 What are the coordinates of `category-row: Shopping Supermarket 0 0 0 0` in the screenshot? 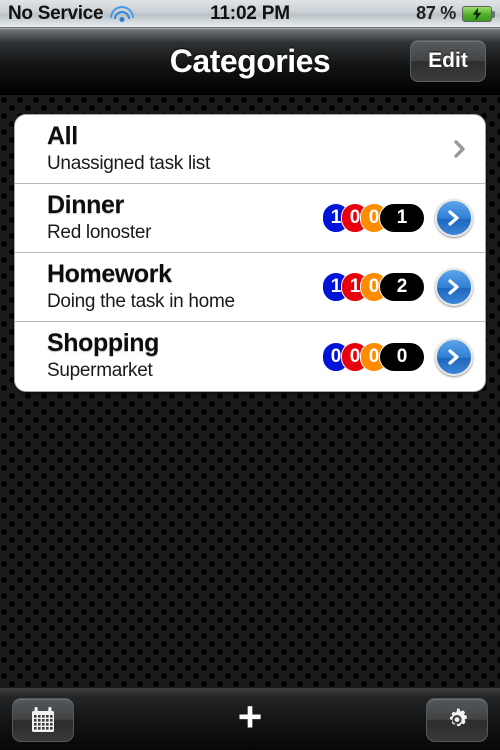 It's located at (250, 356).